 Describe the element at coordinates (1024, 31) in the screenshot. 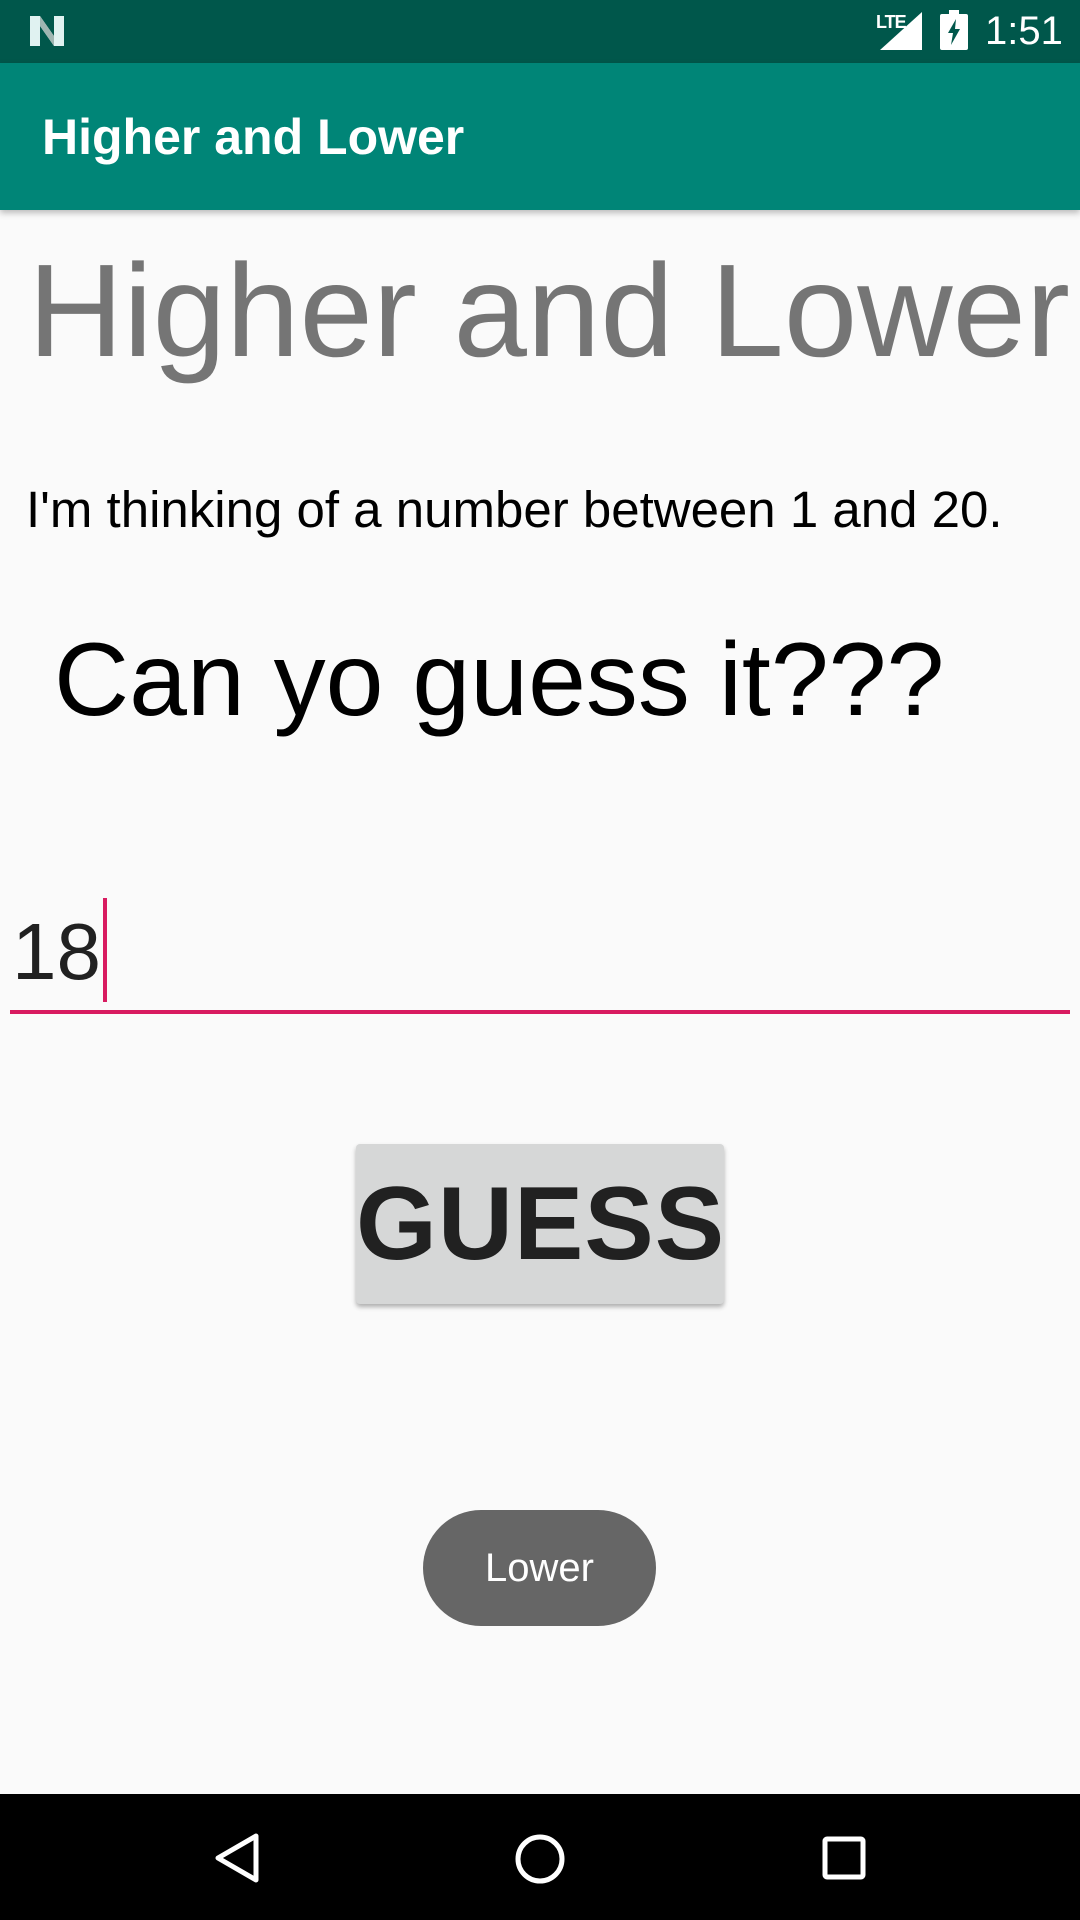

I see `status-time: 1:51` at that location.